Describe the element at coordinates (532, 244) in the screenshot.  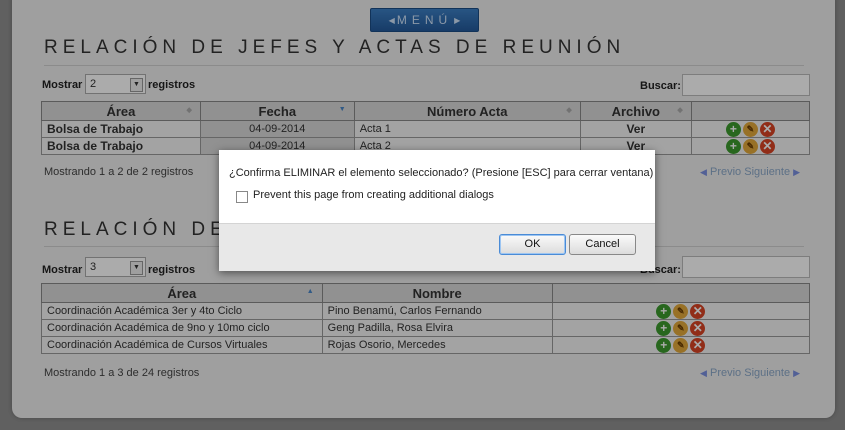
I see `ok-button: OK` at that location.